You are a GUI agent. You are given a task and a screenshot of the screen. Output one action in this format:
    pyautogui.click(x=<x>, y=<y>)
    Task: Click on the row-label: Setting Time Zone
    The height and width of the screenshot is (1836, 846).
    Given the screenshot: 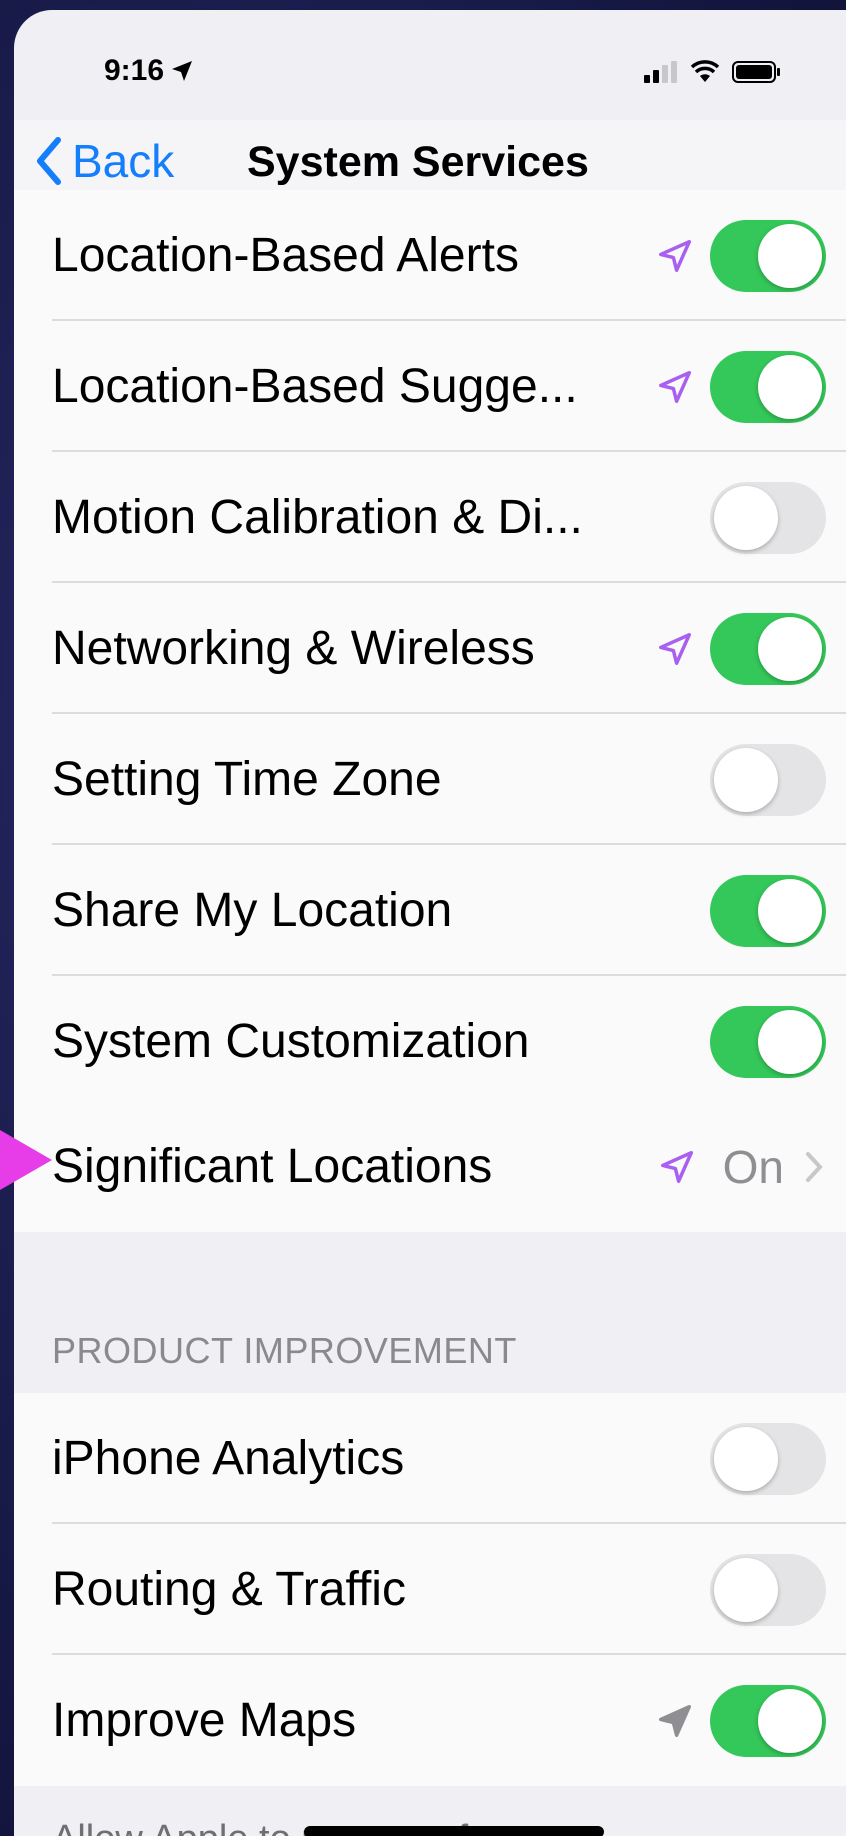 What is the action you would take?
    pyautogui.click(x=247, y=779)
    